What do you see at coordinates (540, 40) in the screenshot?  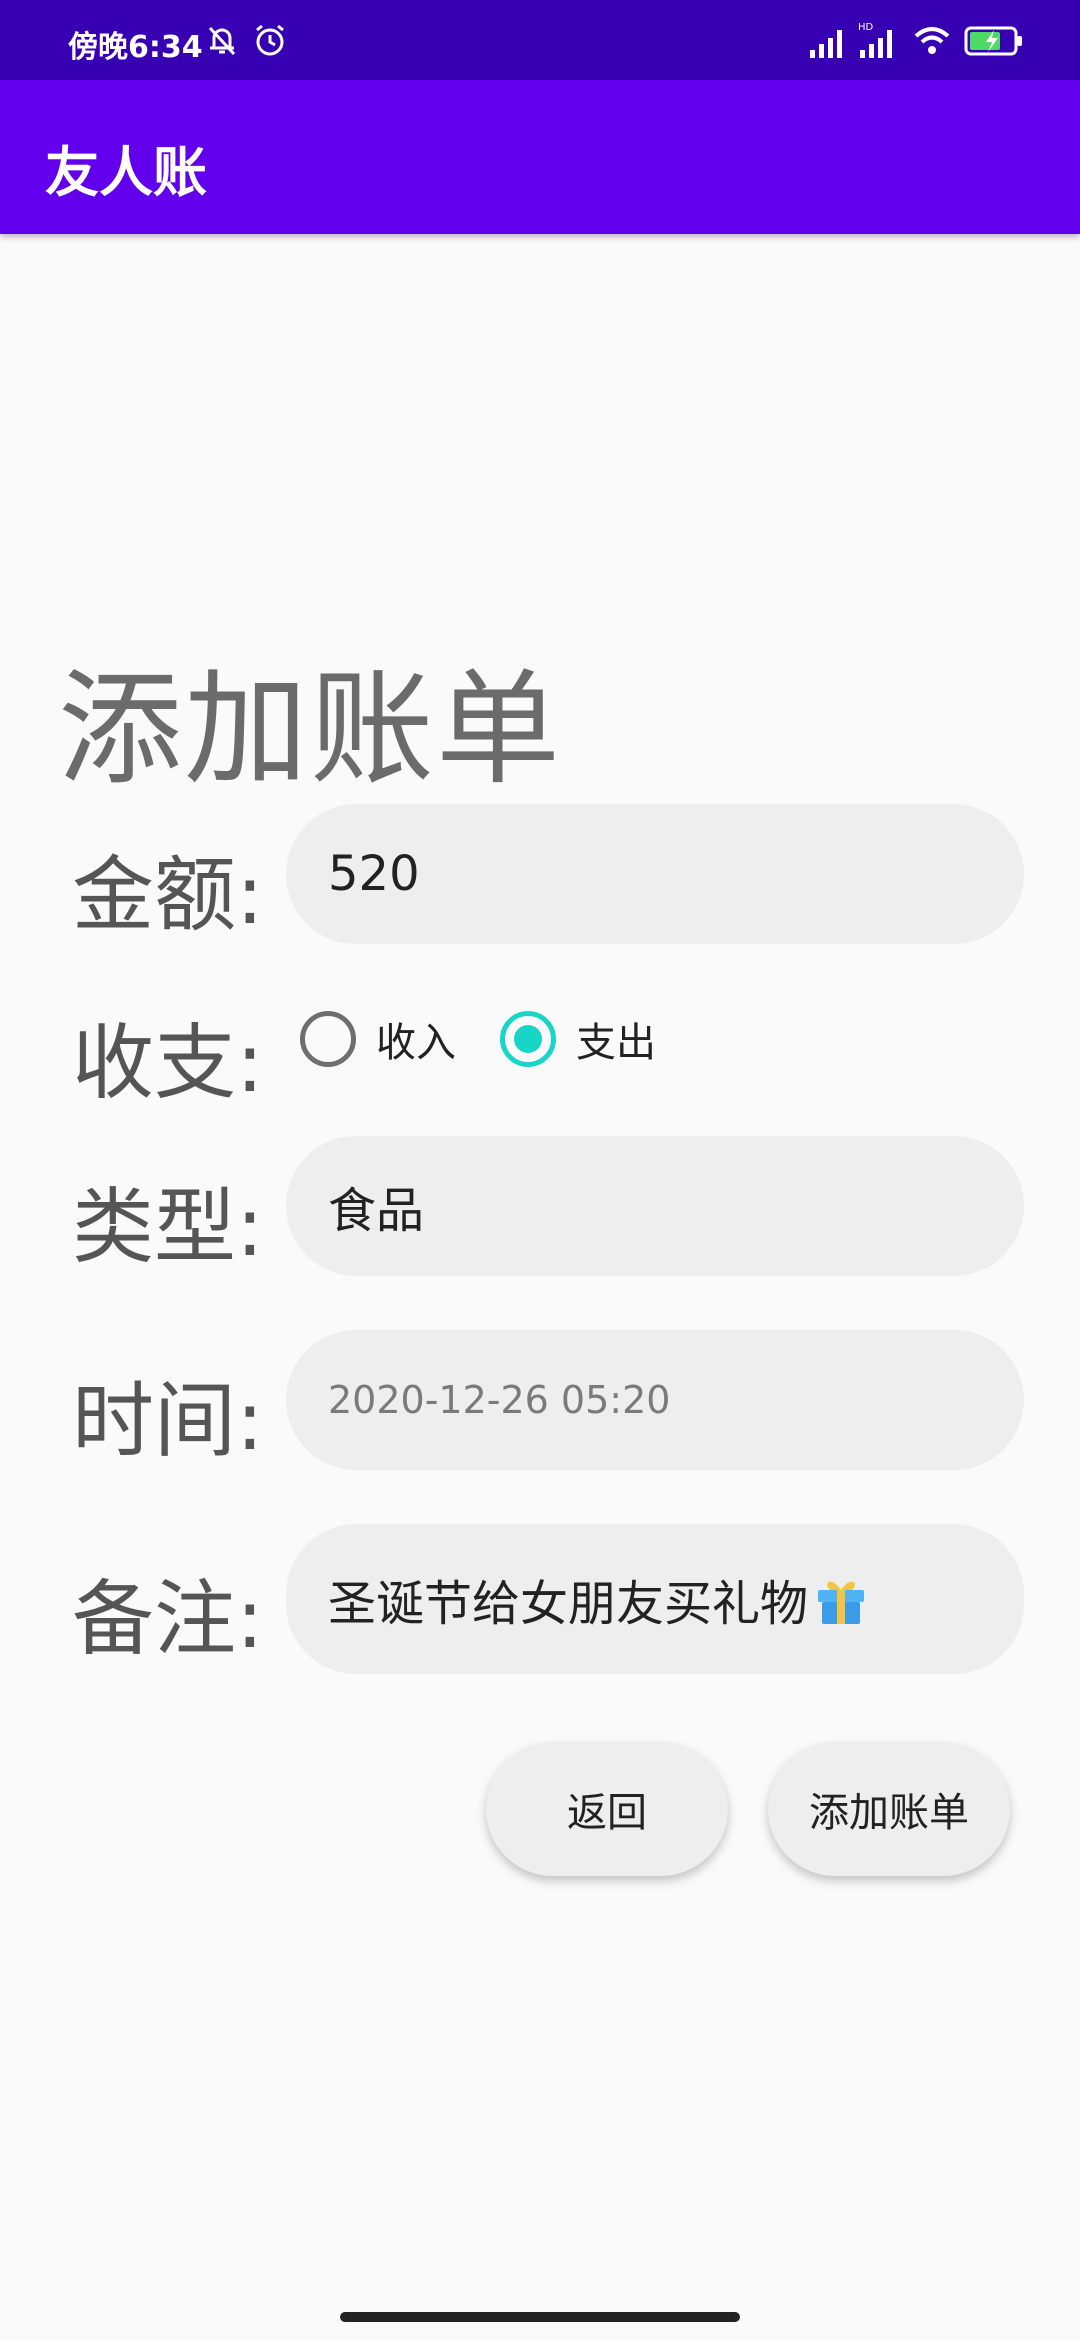 I see `status-bar: 傍晚6:34 HD` at bounding box center [540, 40].